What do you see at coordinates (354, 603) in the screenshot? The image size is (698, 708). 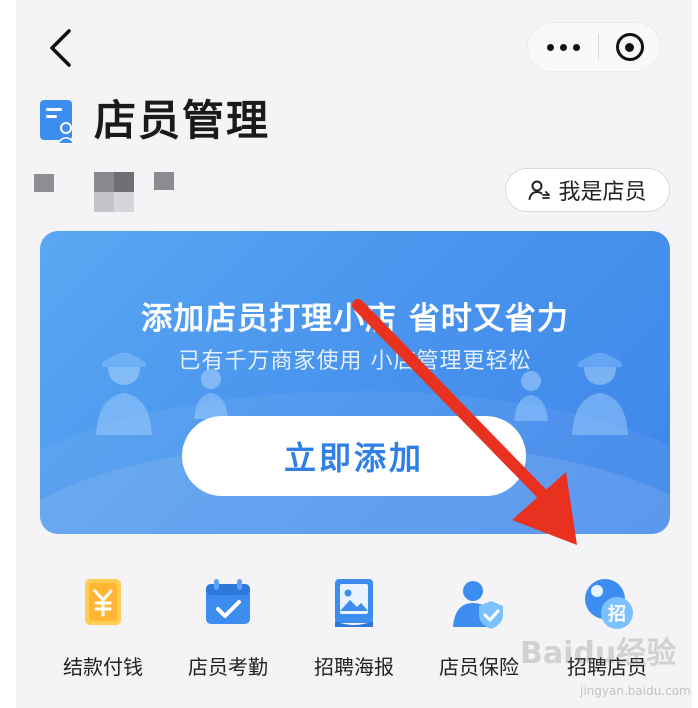 I see `poster-icon` at bounding box center [354, 603].